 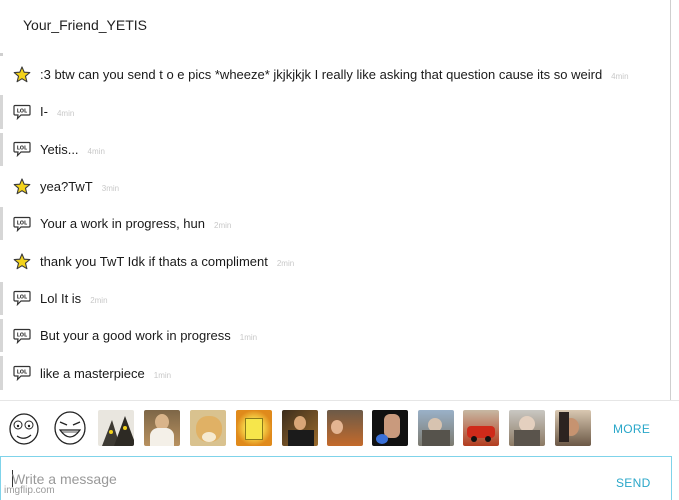 I want to click on meme-hand-icon, so click(x=390, y=428).